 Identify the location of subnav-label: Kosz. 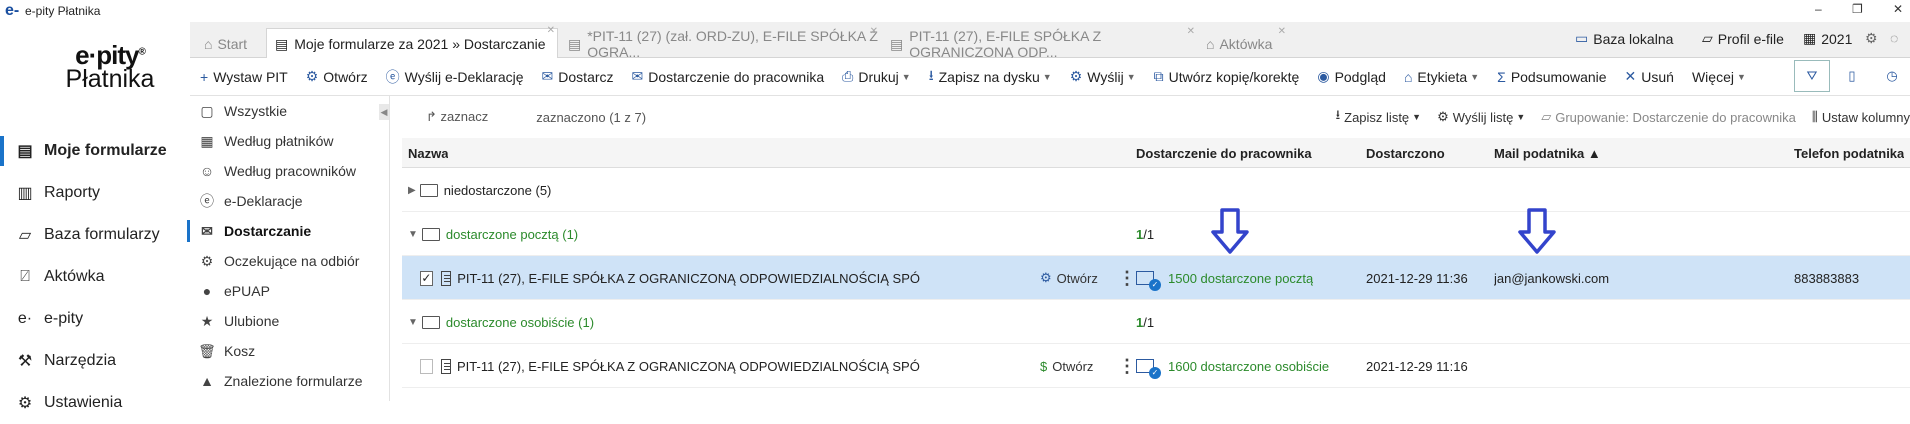
(240, 351).